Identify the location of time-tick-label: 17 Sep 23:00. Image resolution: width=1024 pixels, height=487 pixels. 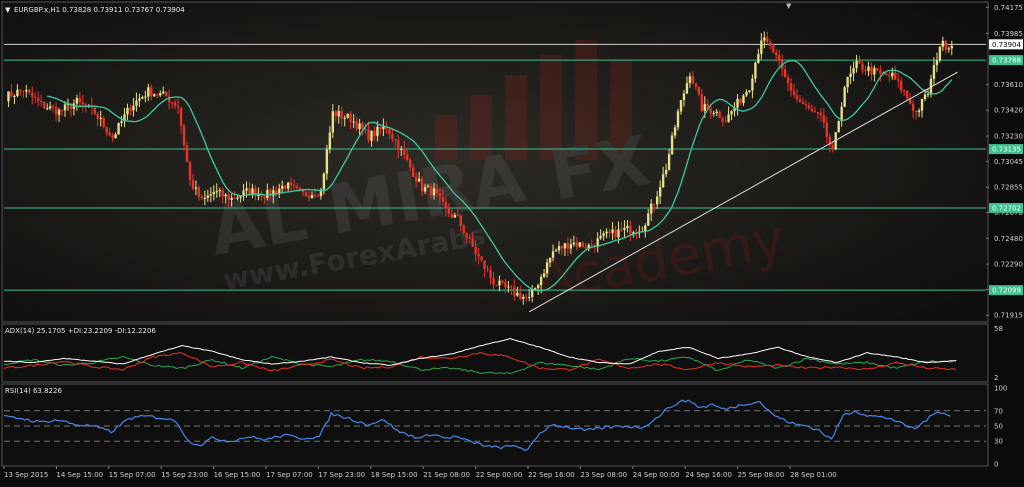
(341, 475).